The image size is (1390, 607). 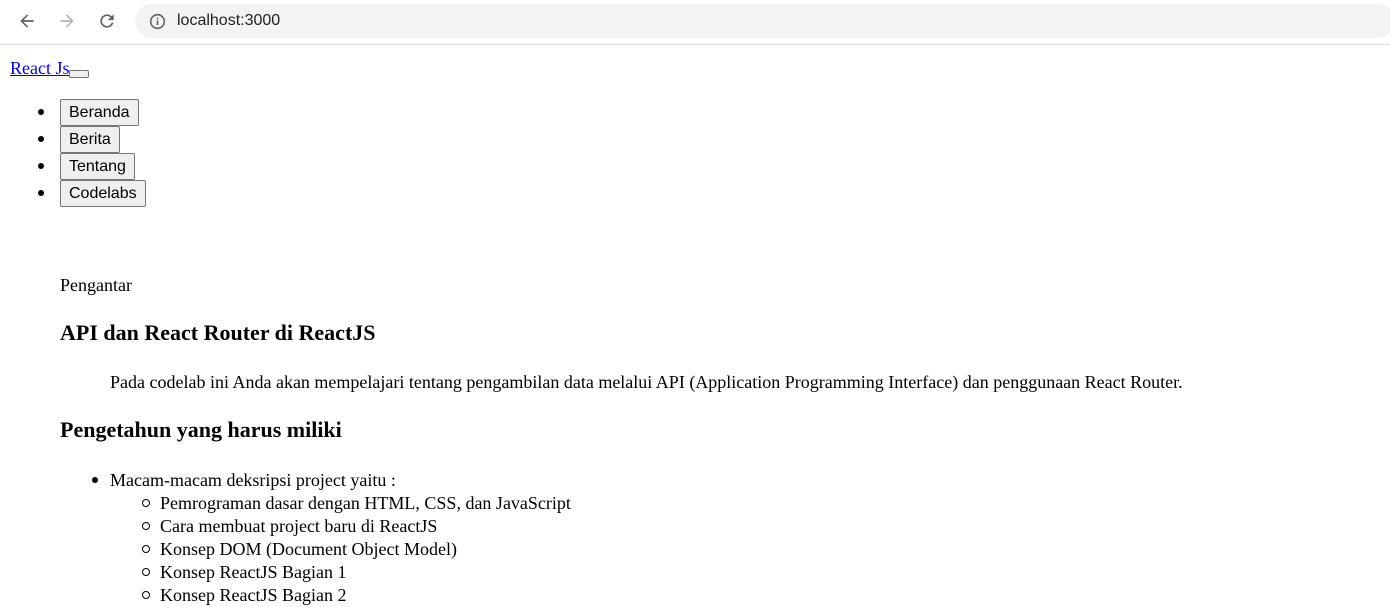 What do you see at coordinates (39, 68) in the screenshot?
I see `brand-link: React Js` at bounding box center [39, 68].